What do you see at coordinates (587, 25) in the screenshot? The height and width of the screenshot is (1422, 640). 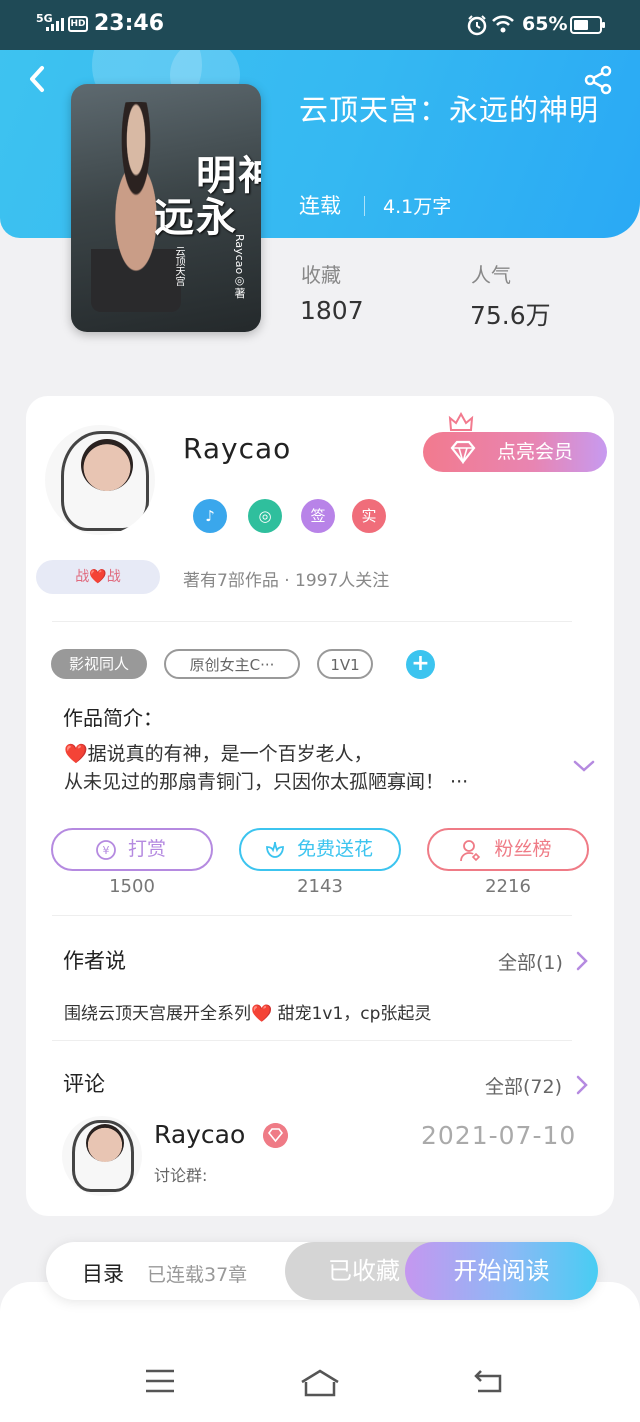 I see `battery-icon` at bounding box center [587, 25].